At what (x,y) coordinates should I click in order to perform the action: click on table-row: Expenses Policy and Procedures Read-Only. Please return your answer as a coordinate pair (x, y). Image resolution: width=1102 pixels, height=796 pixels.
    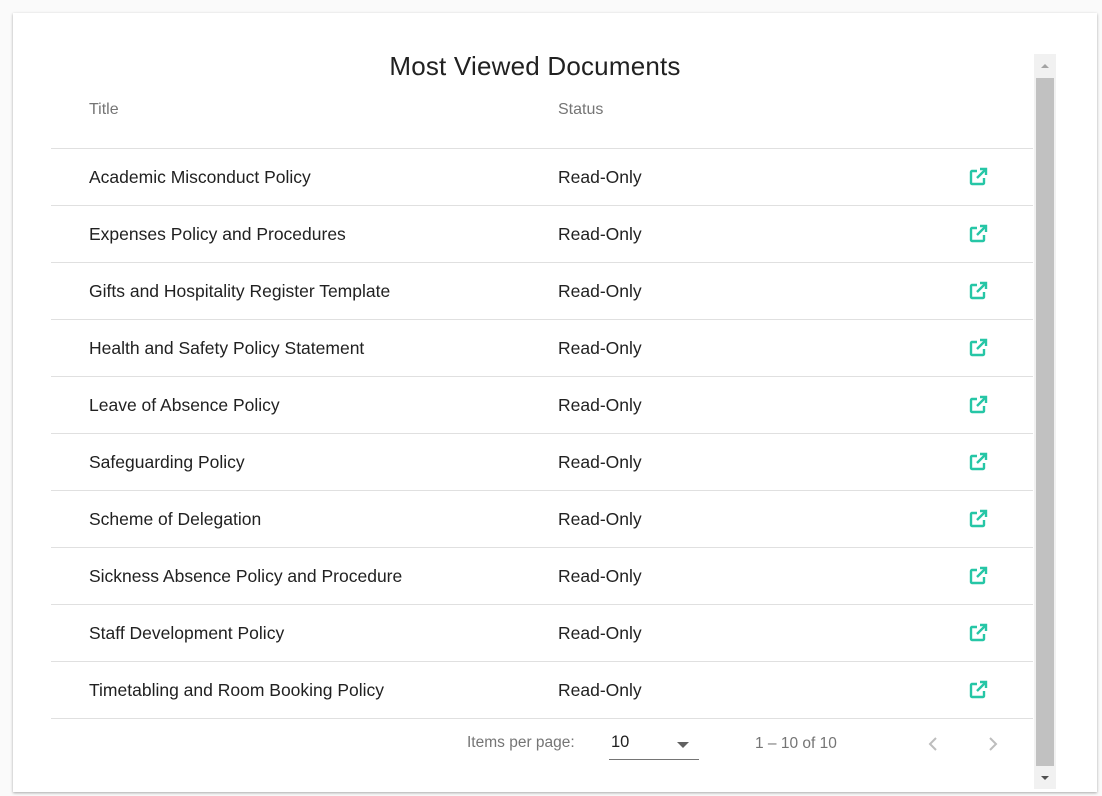
    Looking at the image, I should click on (542, 234).